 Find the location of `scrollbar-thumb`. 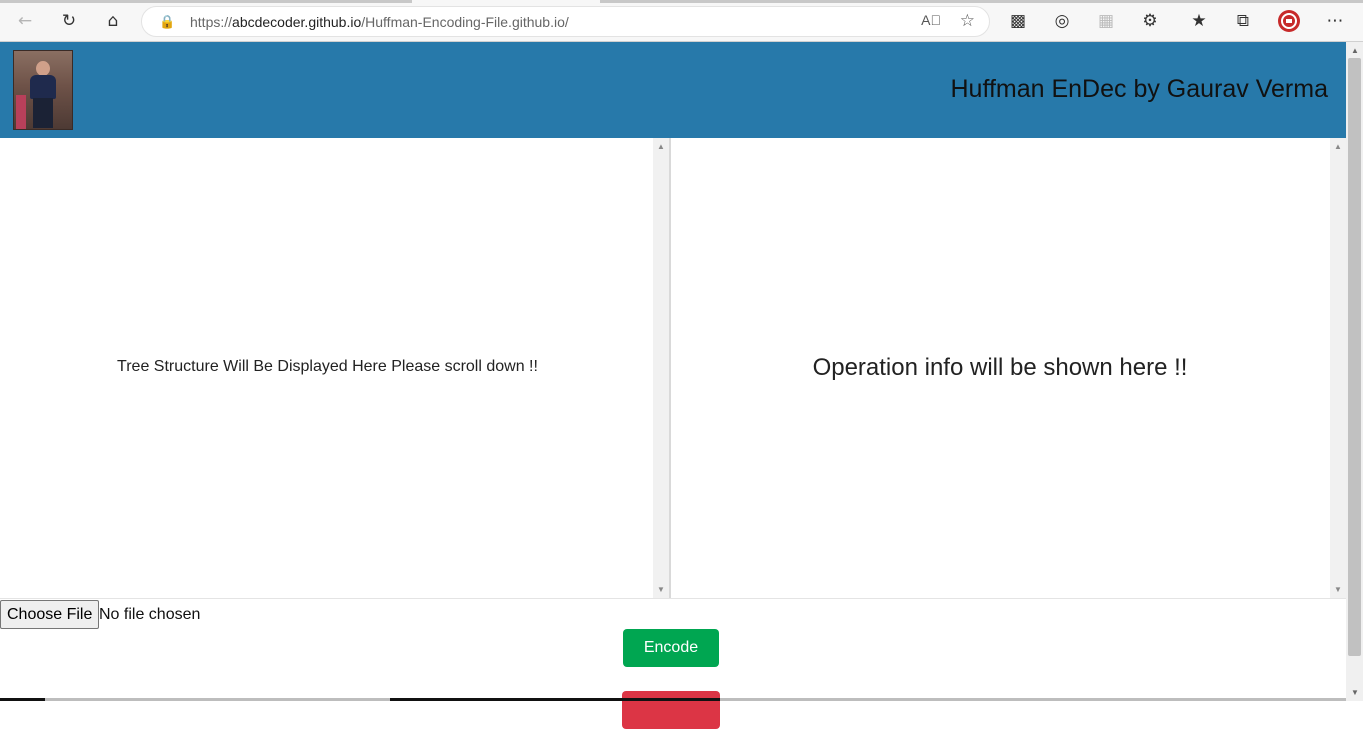

scrollbar-thumb is located at coordinates (1354, 357).